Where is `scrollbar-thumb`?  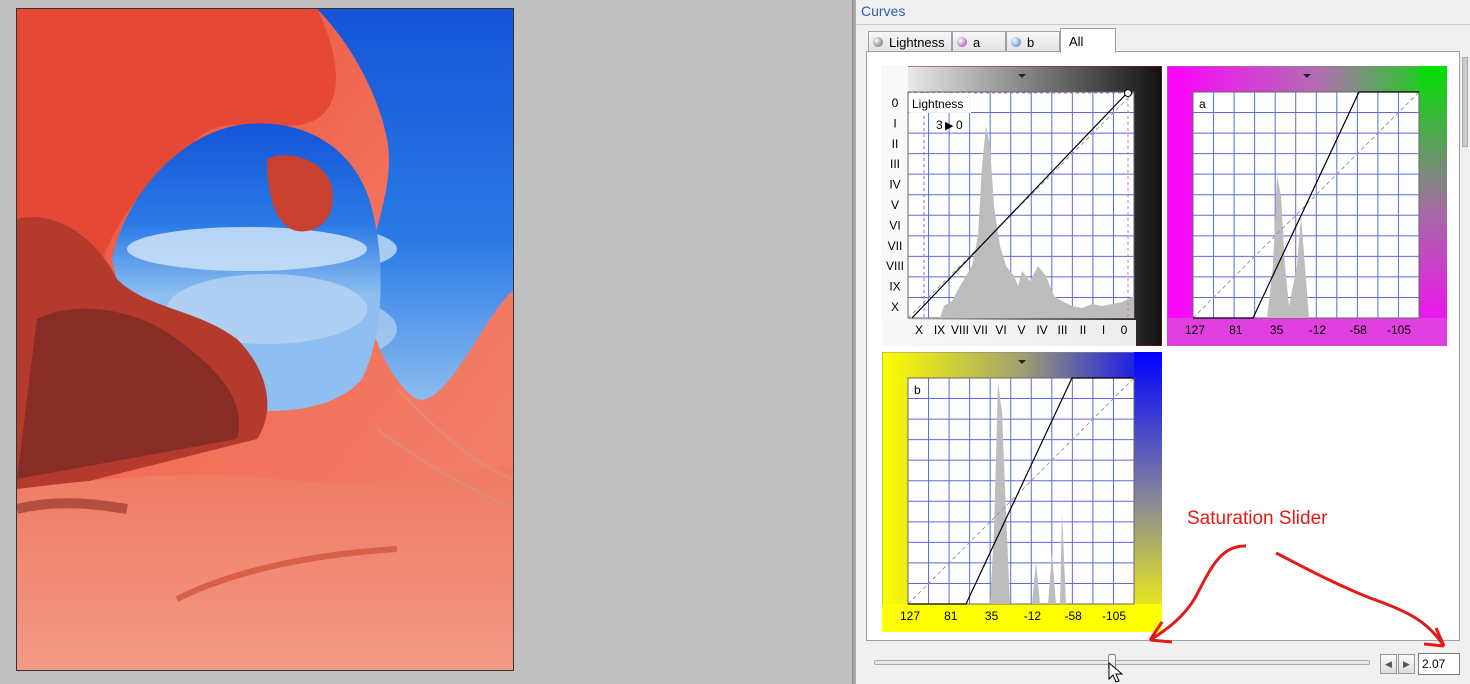 scrollbar-thumb is located at coordinates (1465, 102).